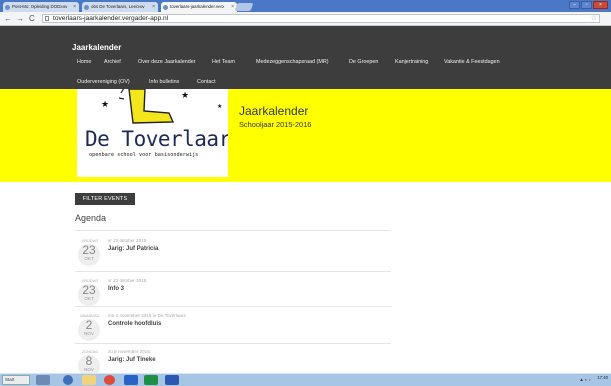 The height and width of the screenshot is (386, 611). Describe the element at coordinates (223, 62) in the screenshot. I see `menu-item-team: Het Team` at that location.